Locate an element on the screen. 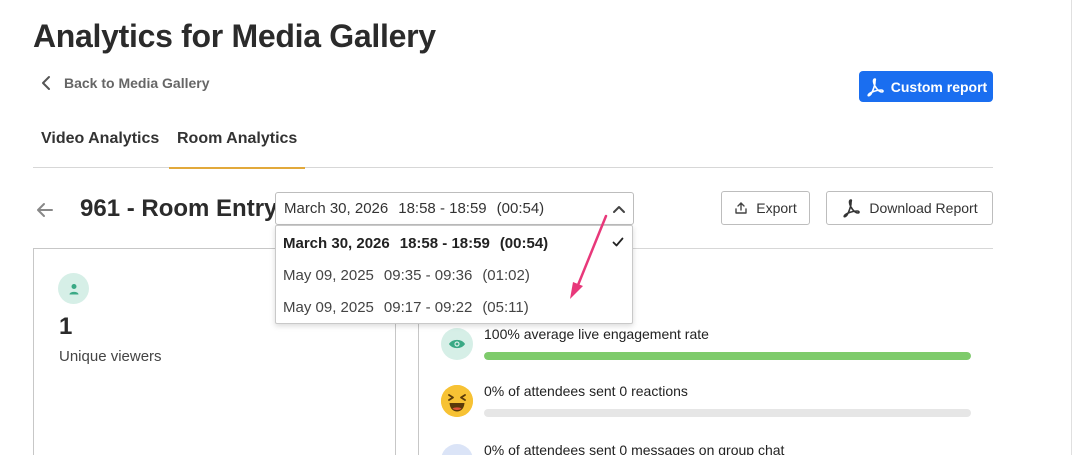 This screenshot has height=455, width=1072. chat-icon is located at coordinates (457, 449).